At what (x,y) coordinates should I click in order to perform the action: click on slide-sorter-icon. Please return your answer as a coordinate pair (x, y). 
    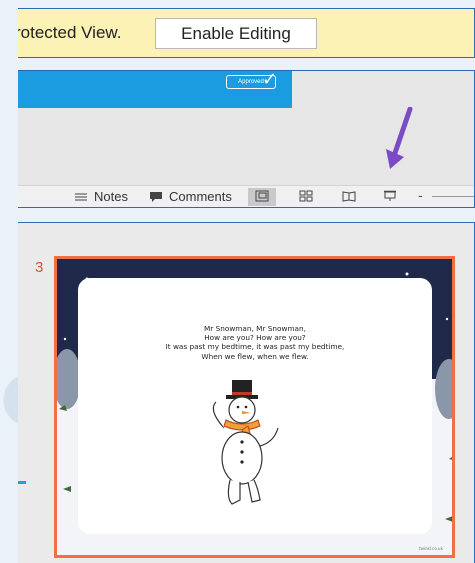
    Looking at the image, I should click on (306, 197).